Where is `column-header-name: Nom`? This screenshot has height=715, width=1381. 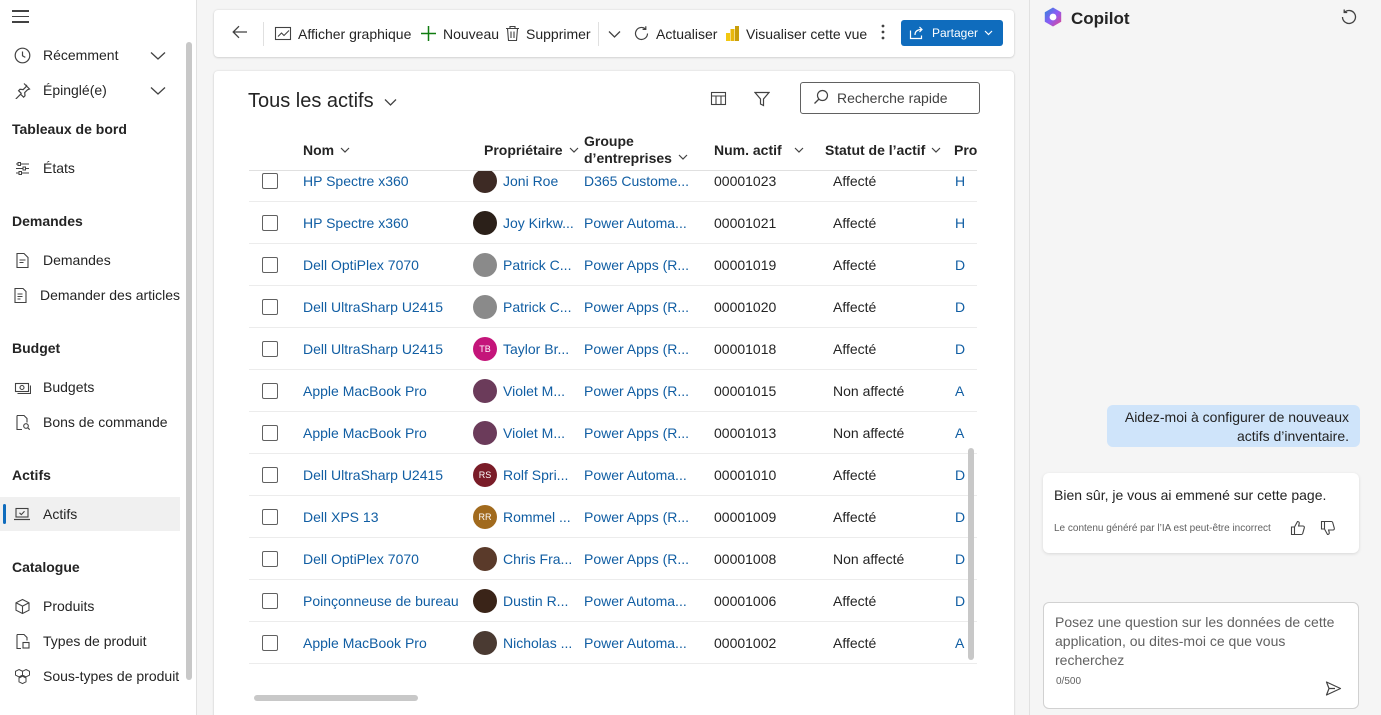 column-header-name: Nom is located at coordinates (326, 149).